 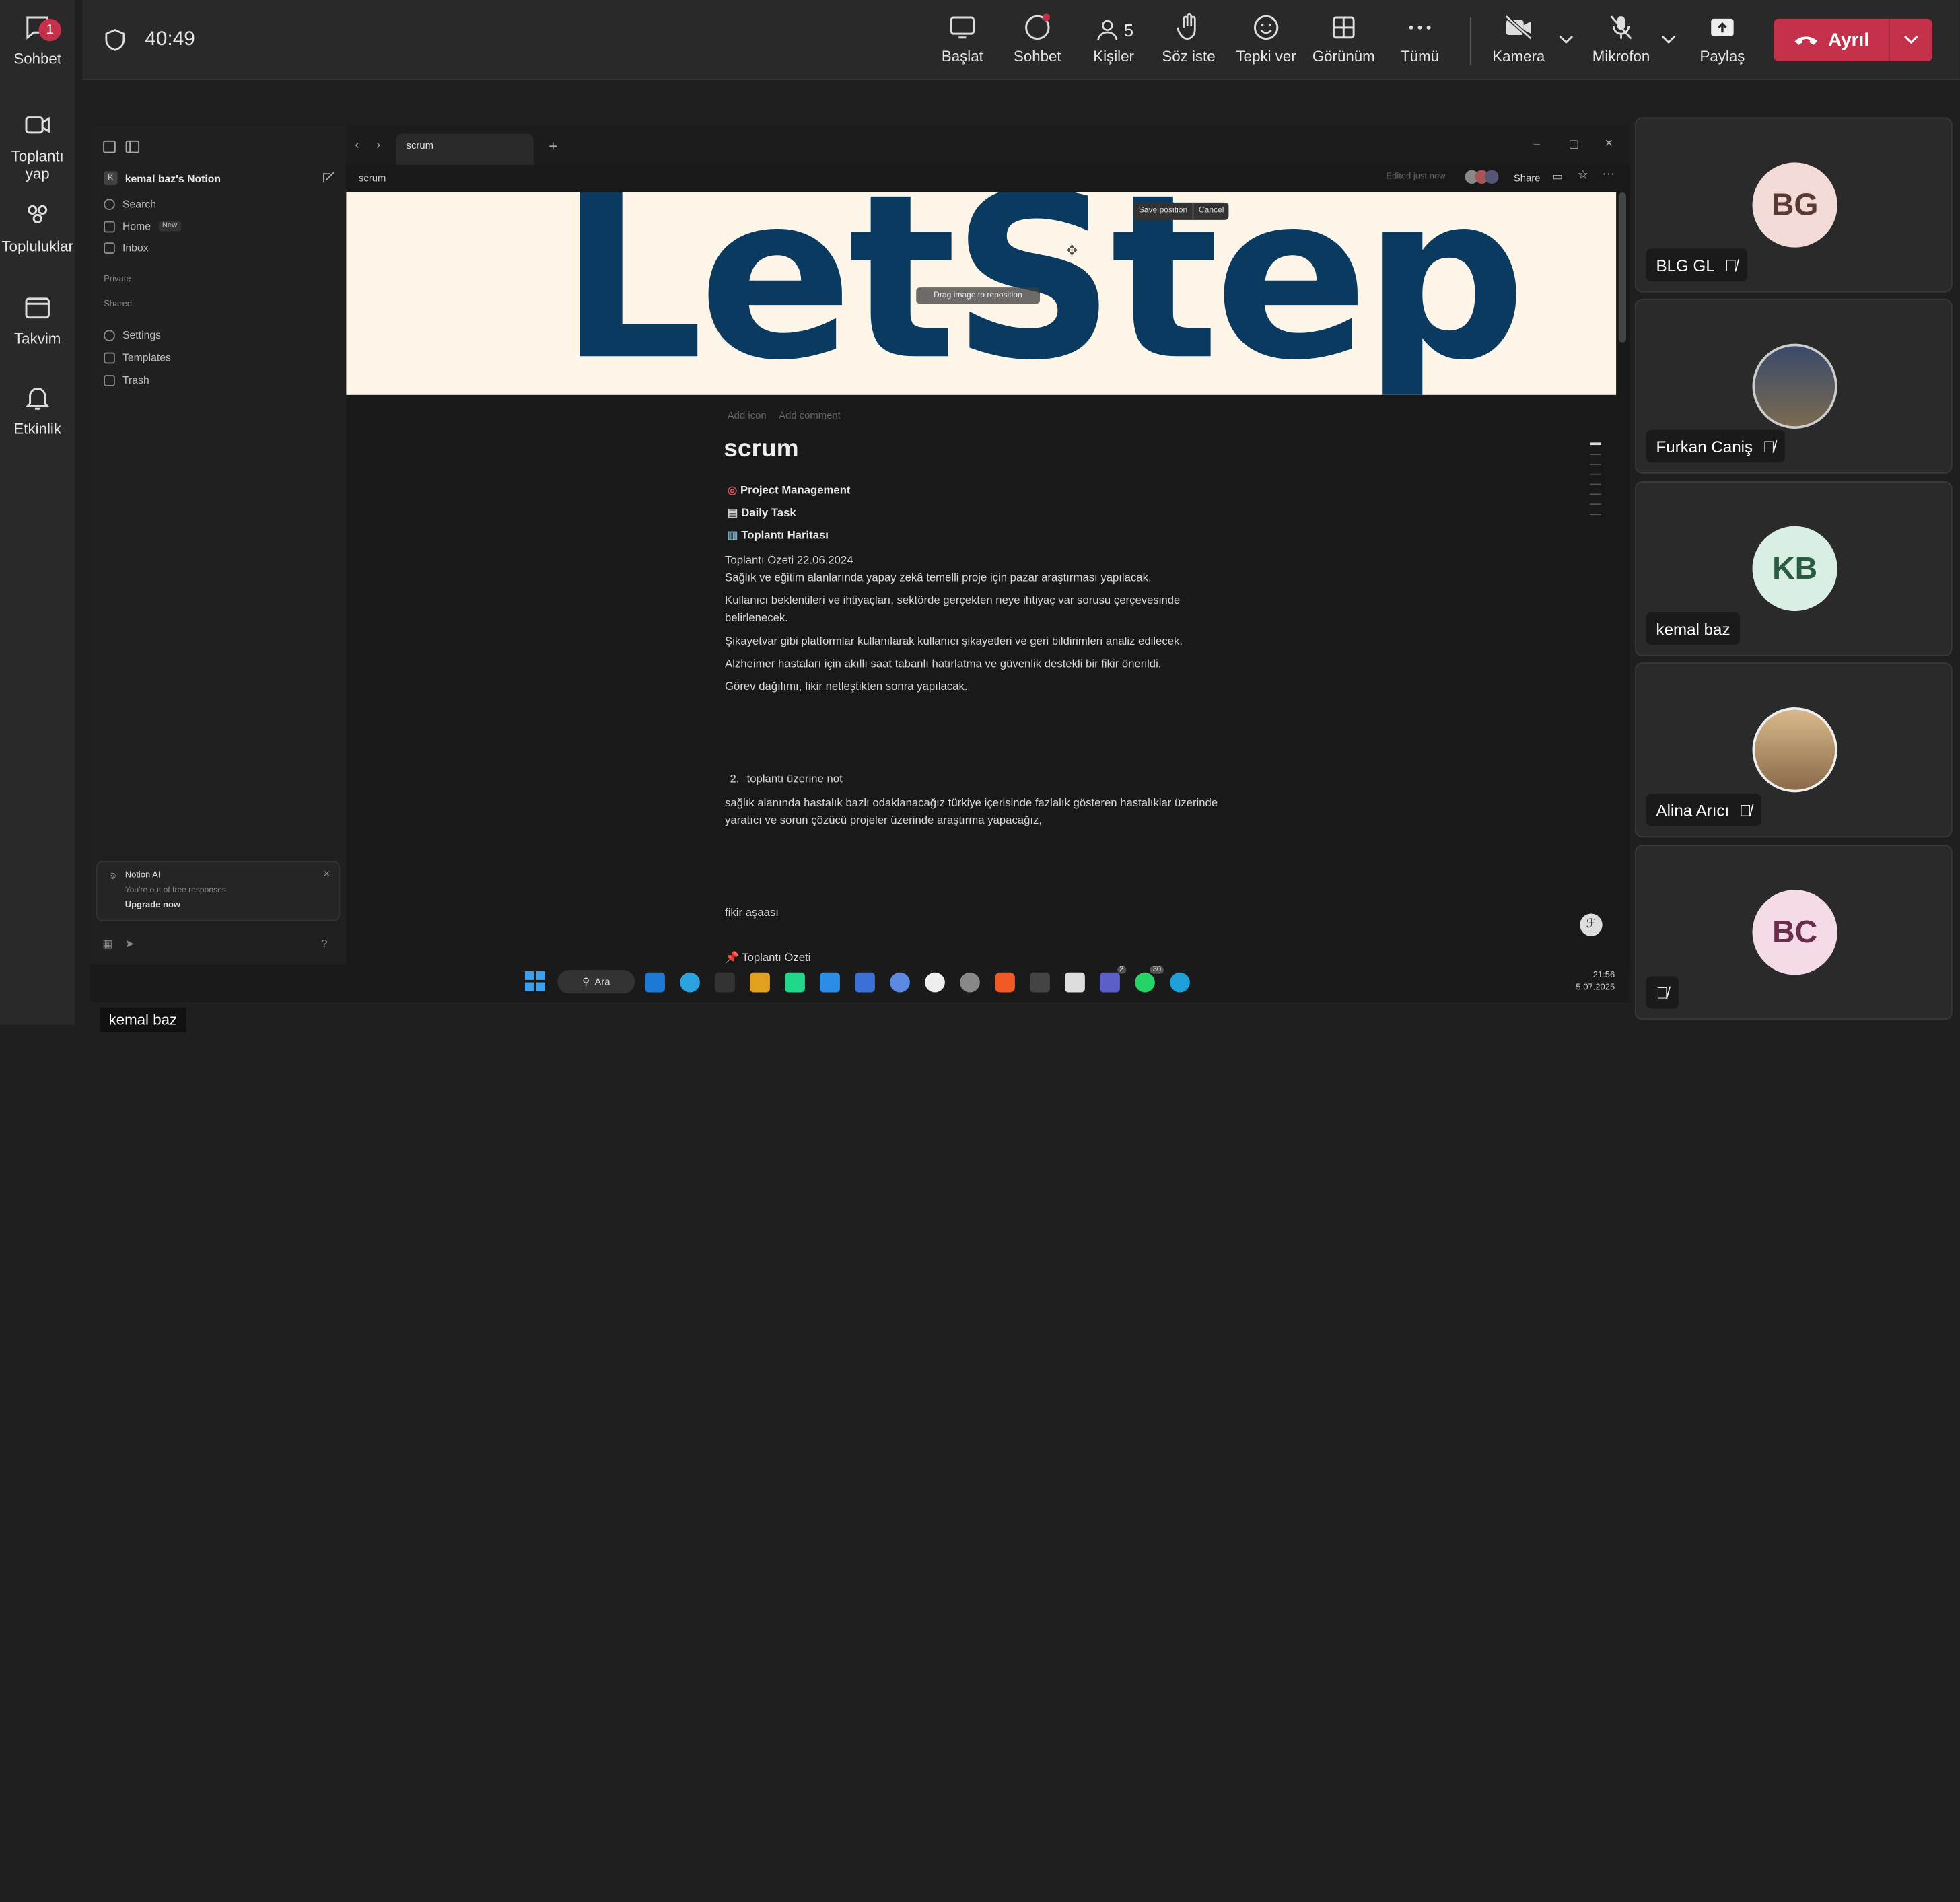 What do you see at coordinates (1592, 924) in the screenshot?
I see `notion-ai-button: ℱ` at bounding box center [1592, 924].